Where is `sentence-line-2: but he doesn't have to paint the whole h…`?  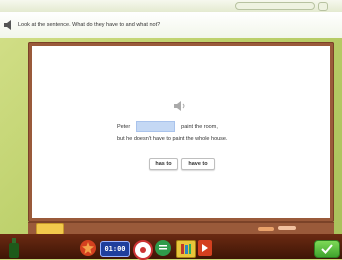
sentence-line-2: but he doesn't have to paint the whole h… is located at coordinates (172, 139).